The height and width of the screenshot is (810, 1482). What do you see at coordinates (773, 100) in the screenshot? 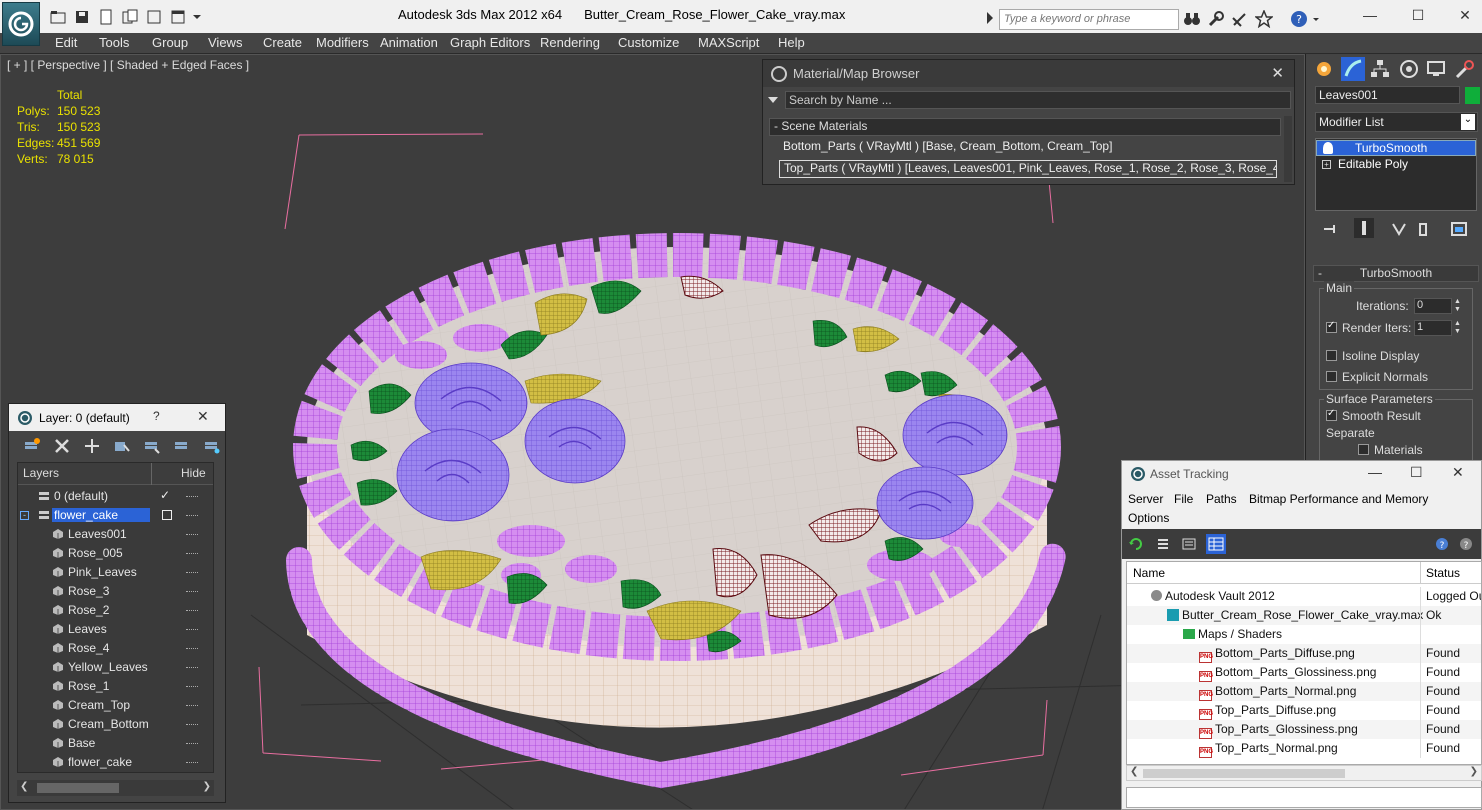
I see `triangle-down-icon` at bounding box center [773, 100].